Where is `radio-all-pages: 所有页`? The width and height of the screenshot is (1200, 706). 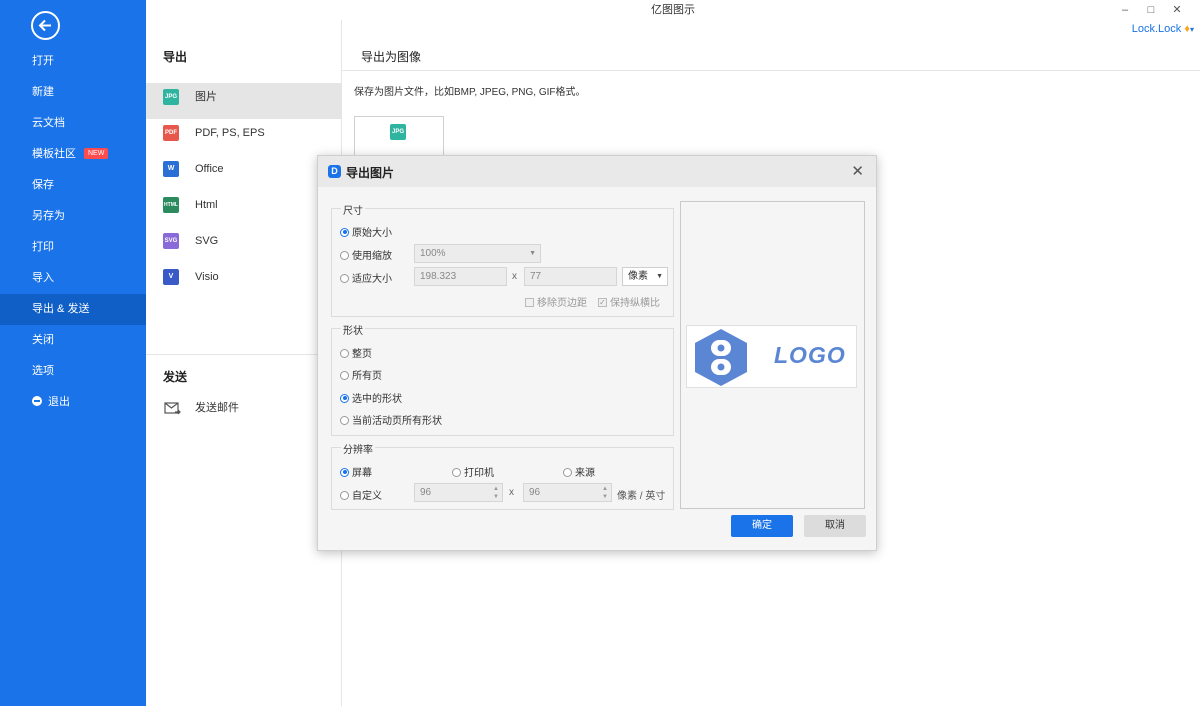 radio-all-pages: 所有页 is located at coordinates (361, 374).